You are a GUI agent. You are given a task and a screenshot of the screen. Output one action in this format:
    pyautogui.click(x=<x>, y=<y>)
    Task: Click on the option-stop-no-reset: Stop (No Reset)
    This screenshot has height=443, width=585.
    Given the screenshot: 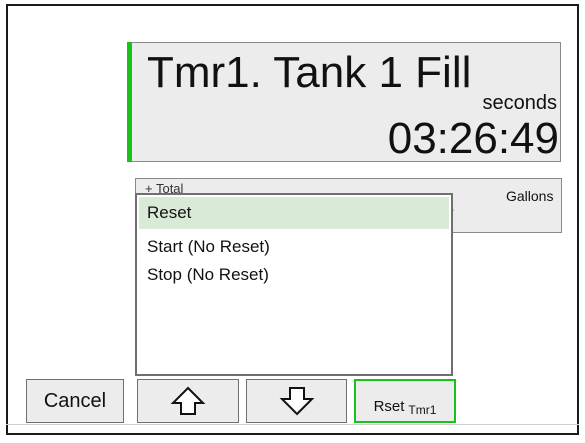 What is the action you would take?
    pyautogui.click(x=294, y=275)
    